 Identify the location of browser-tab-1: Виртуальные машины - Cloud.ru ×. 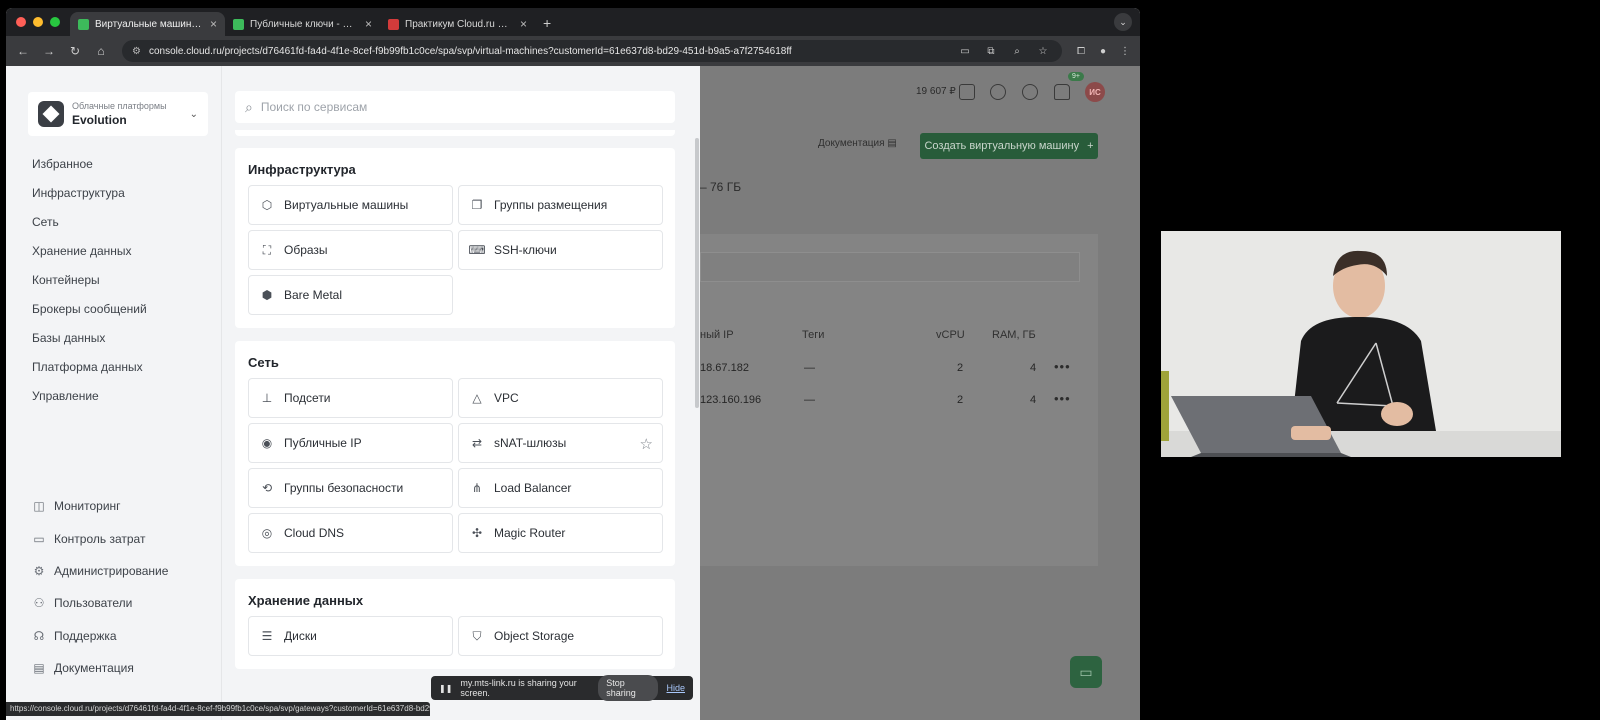
(147, 24).